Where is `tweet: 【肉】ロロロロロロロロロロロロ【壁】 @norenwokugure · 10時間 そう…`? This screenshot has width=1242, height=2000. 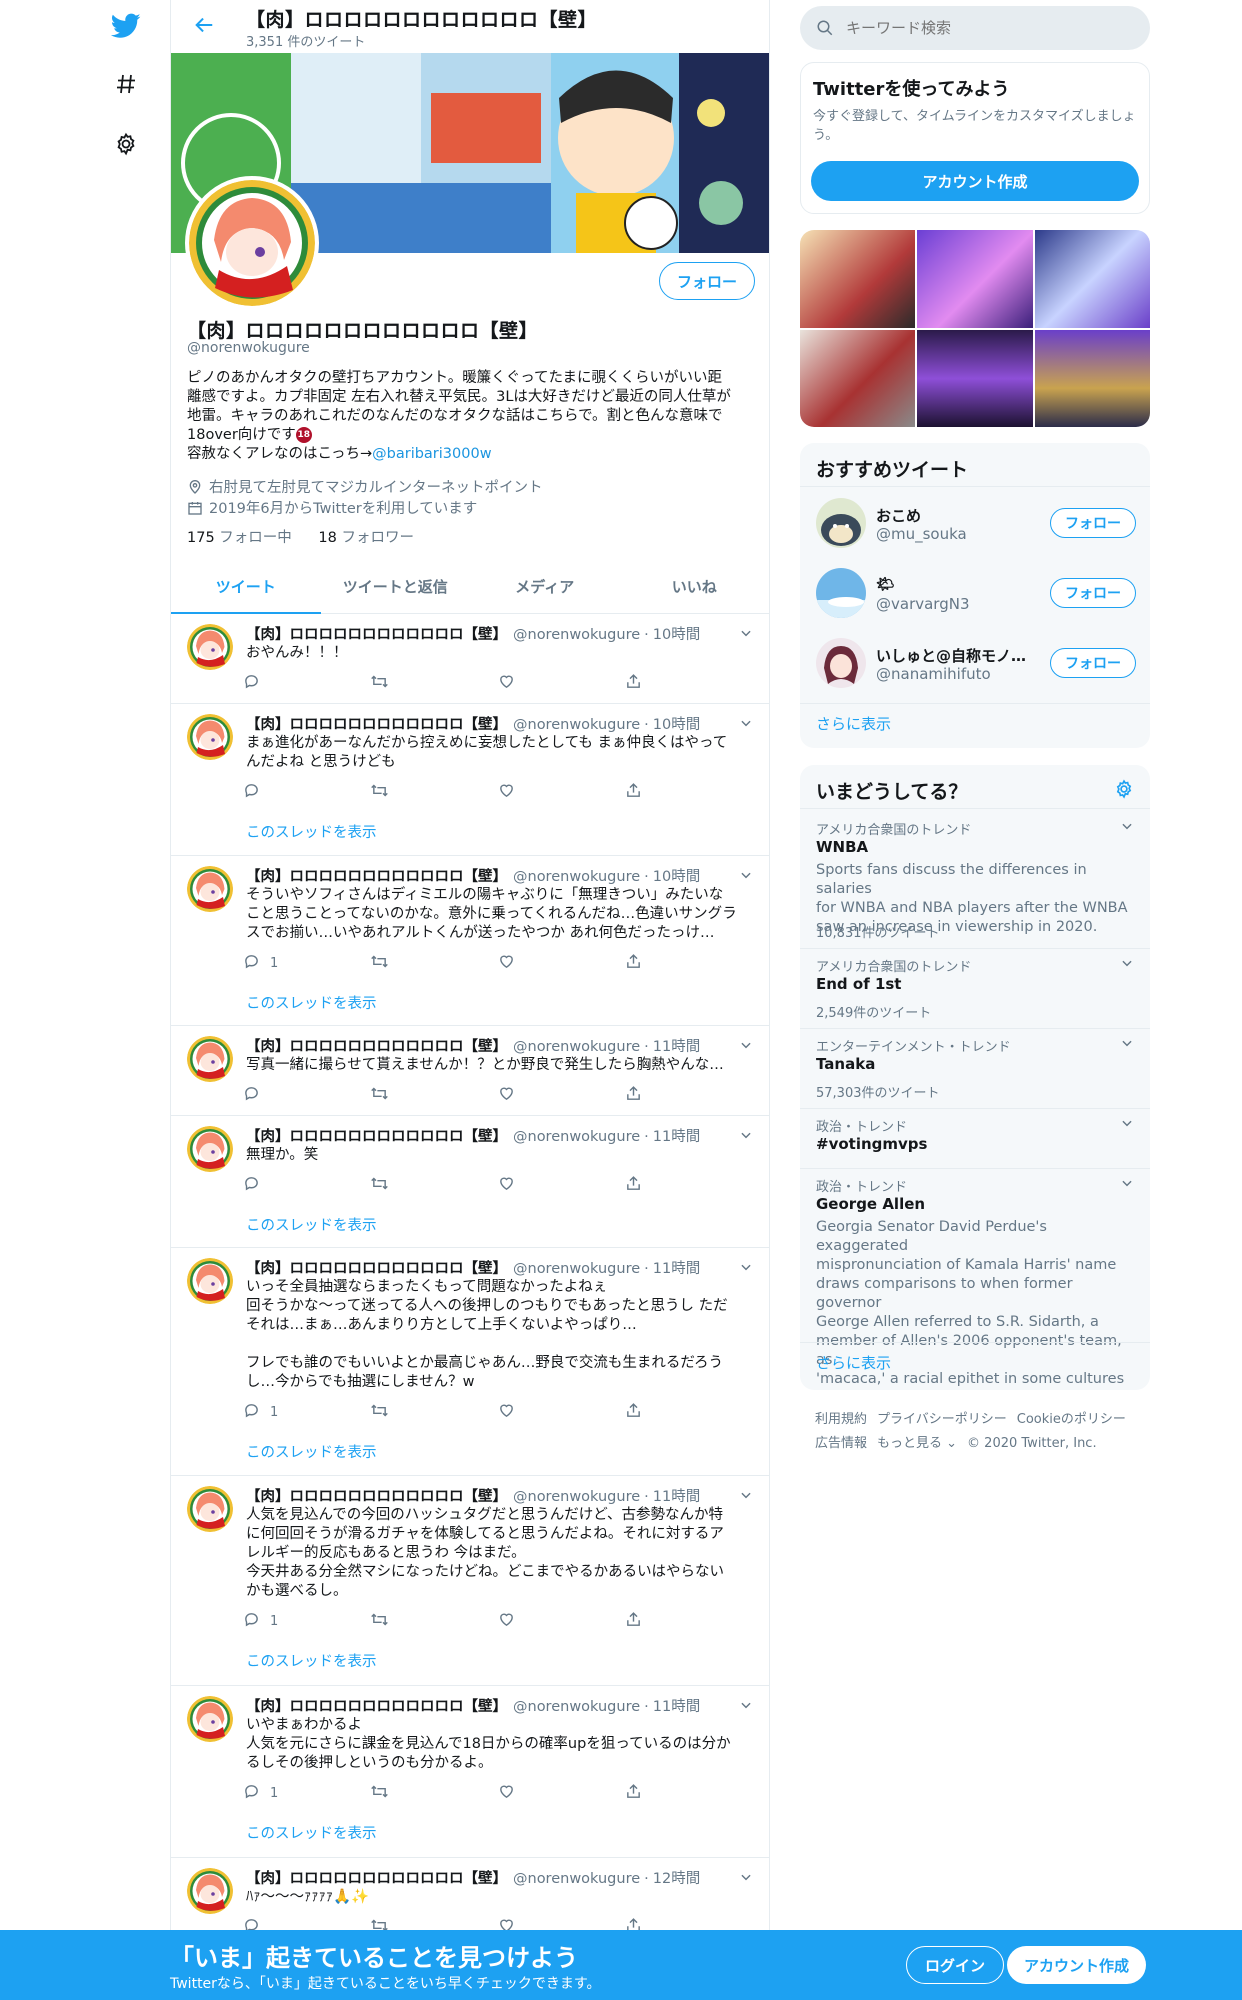 tweet: 【肉】ロロロロロロロロロロロロ【壁】 @norenwokugure · 10時間 そう… is located at coordinates (470, 941).